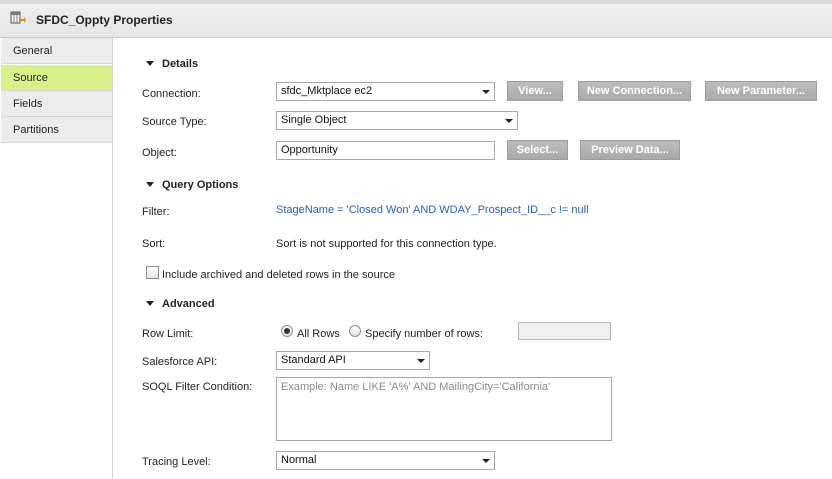  I want to click on source-properties-icon, so click(18, 18).